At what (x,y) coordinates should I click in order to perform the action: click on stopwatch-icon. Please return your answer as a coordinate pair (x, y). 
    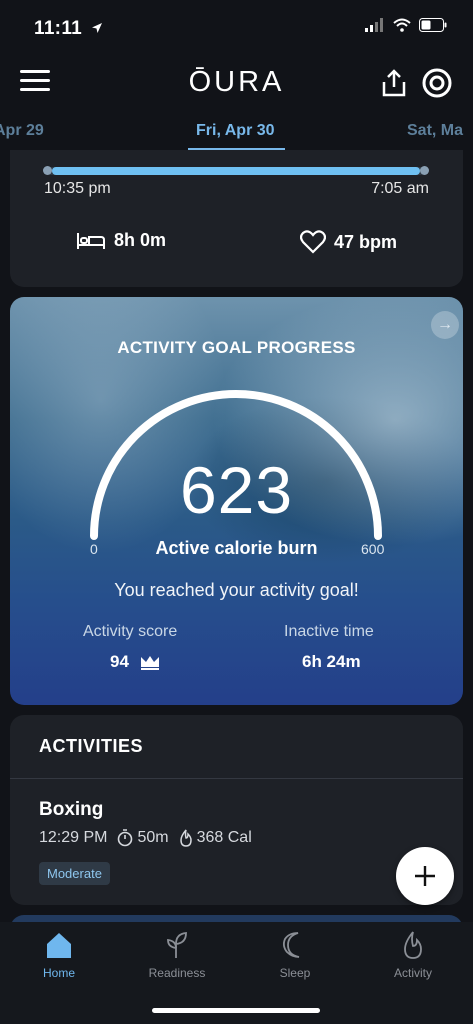
    Looking at the image, I should click on (125, 838).